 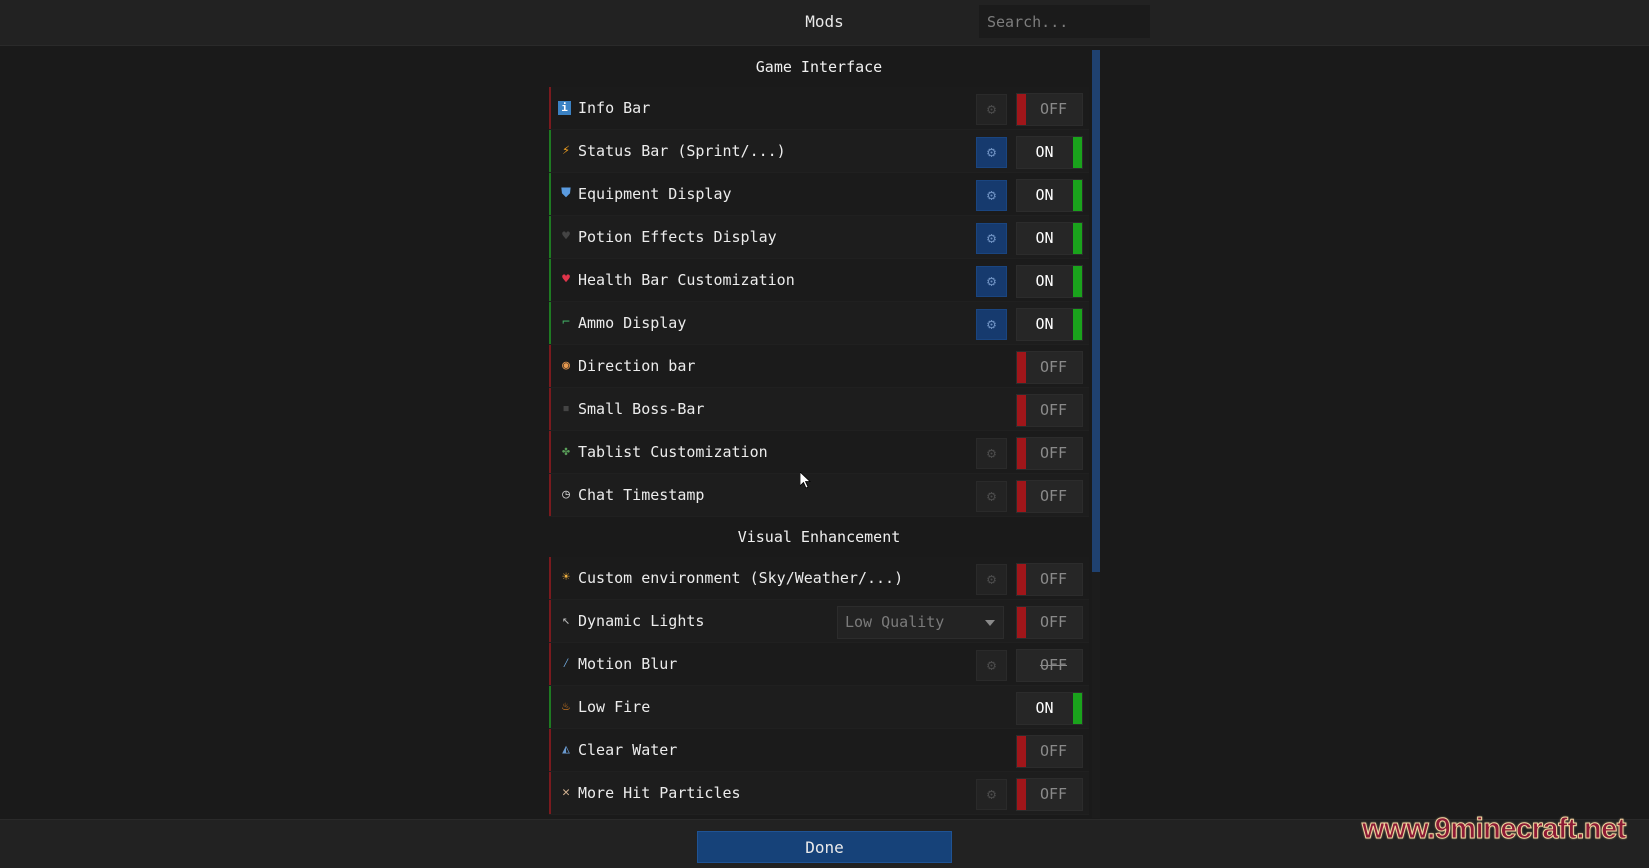 I want to click on compass-icon: ◉, so click(x=566, y=365).